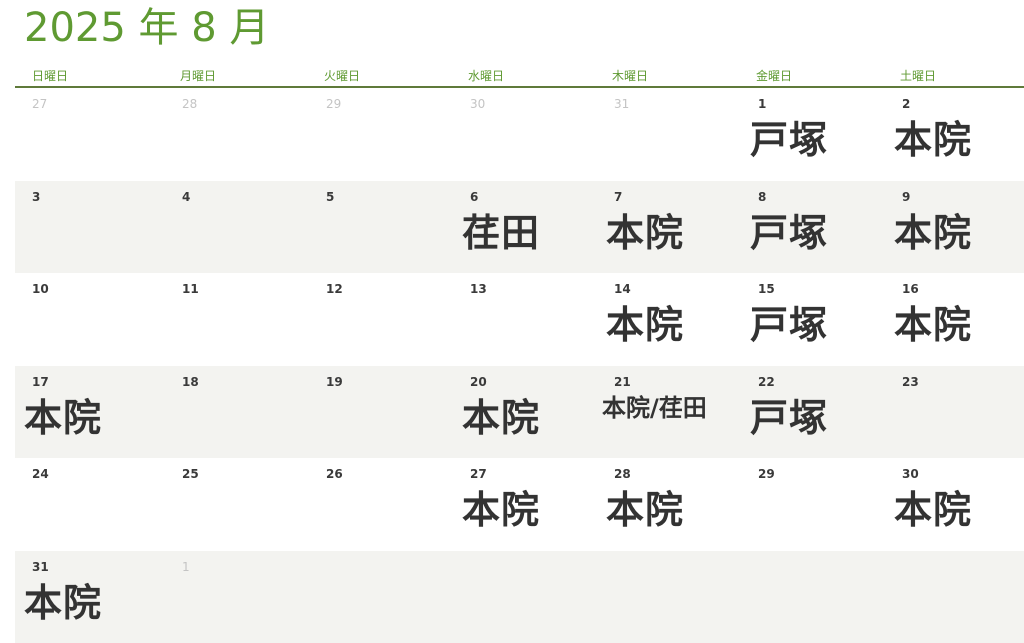  I want to click on week-row: 24252627本院28本院2930本院, so click(519, 504).